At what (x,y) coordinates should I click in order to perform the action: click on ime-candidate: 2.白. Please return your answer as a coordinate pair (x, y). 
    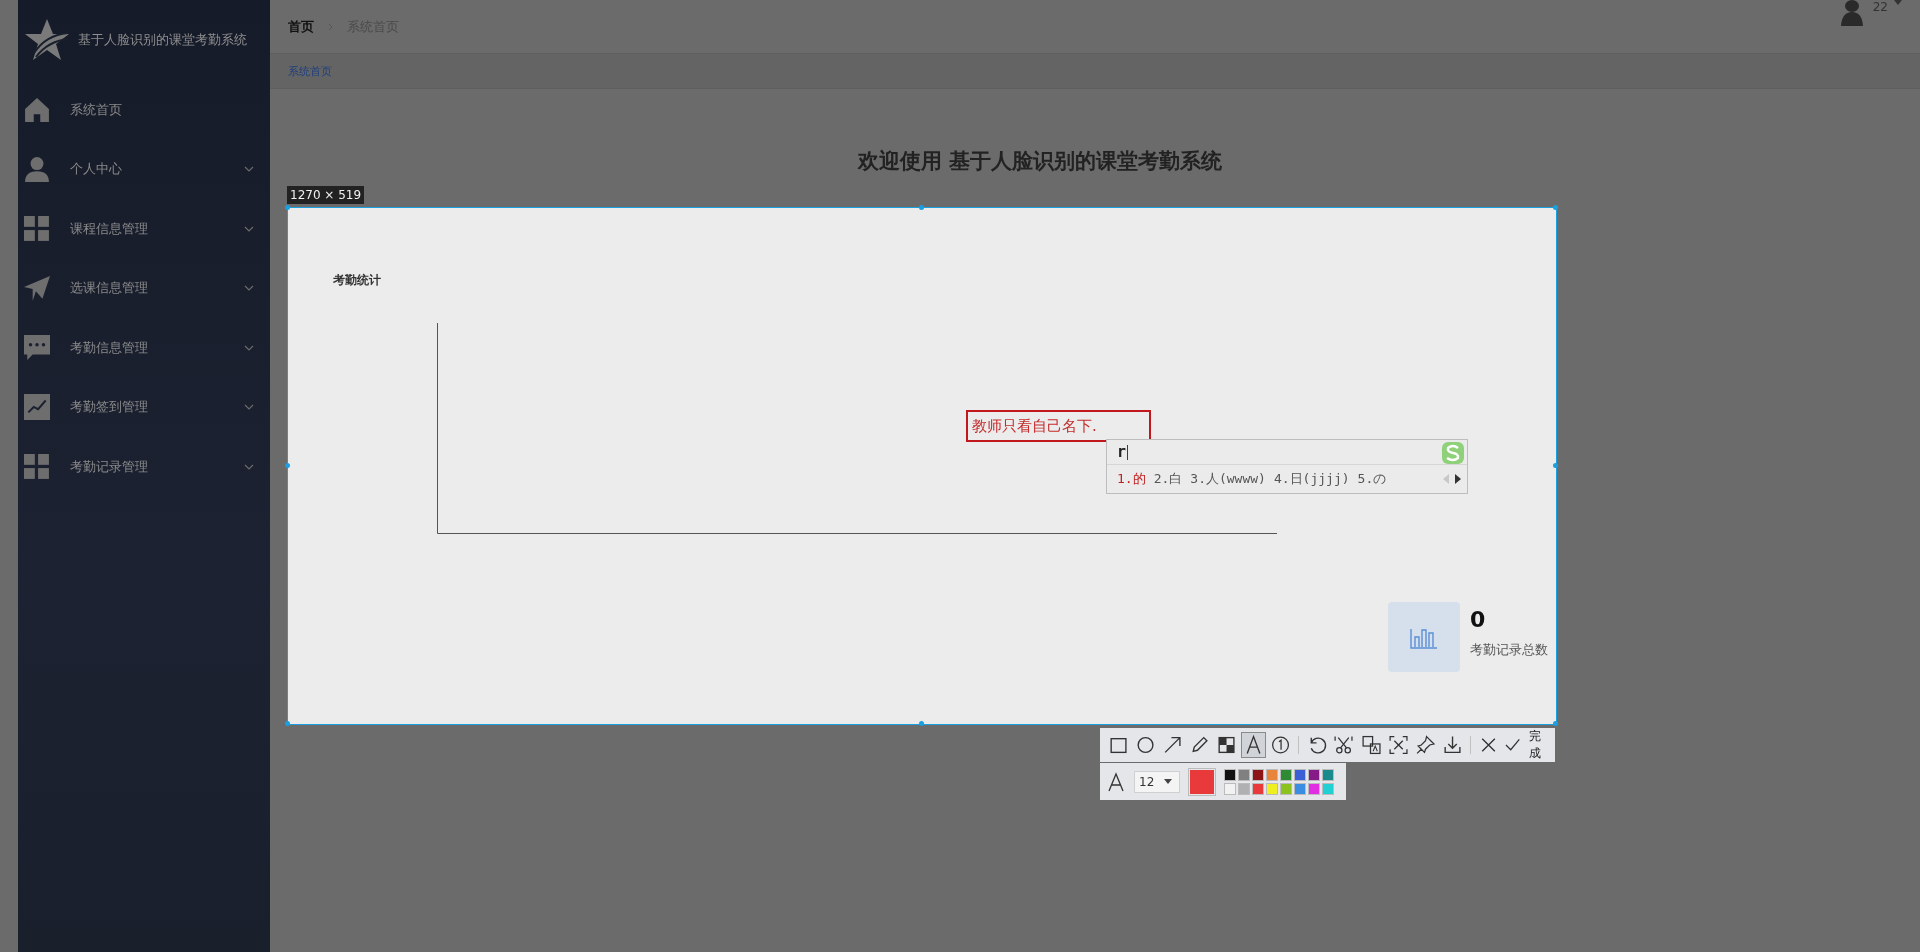
    Looking at the image, I should click on (1168, 479).